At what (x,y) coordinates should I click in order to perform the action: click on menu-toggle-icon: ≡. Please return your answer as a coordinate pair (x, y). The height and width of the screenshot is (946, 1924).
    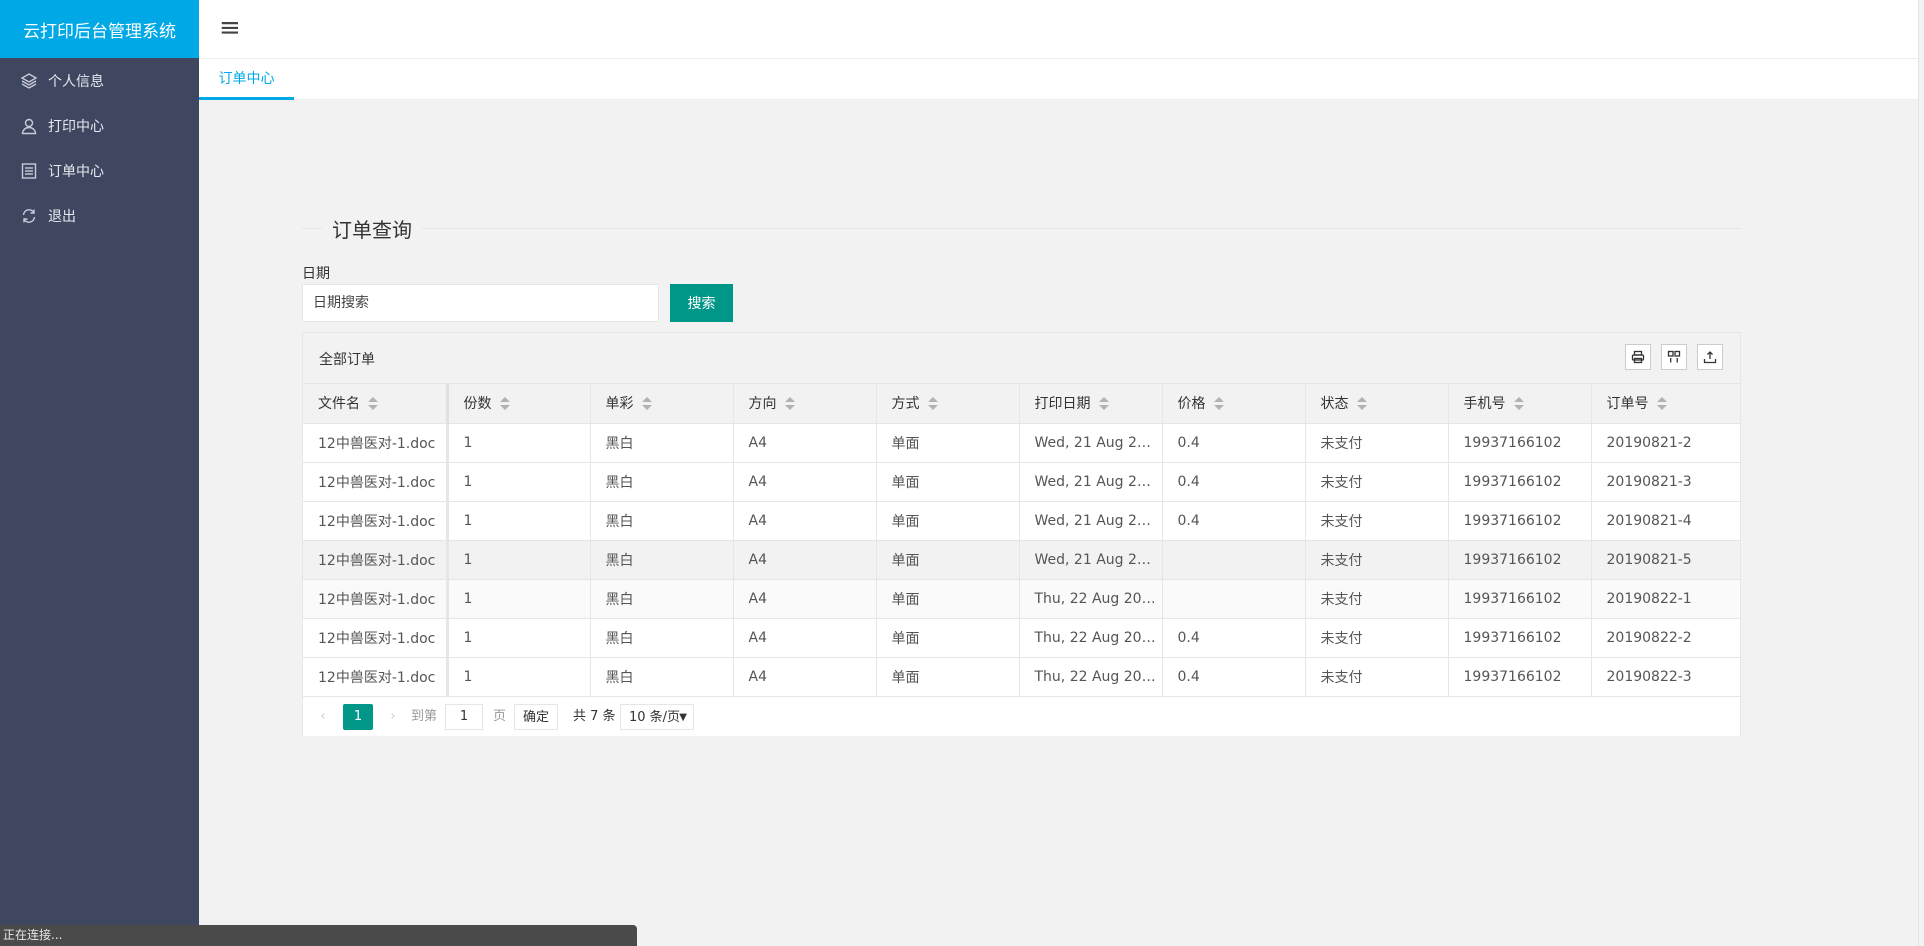
    Looking at the image, I should click on (230, 28).